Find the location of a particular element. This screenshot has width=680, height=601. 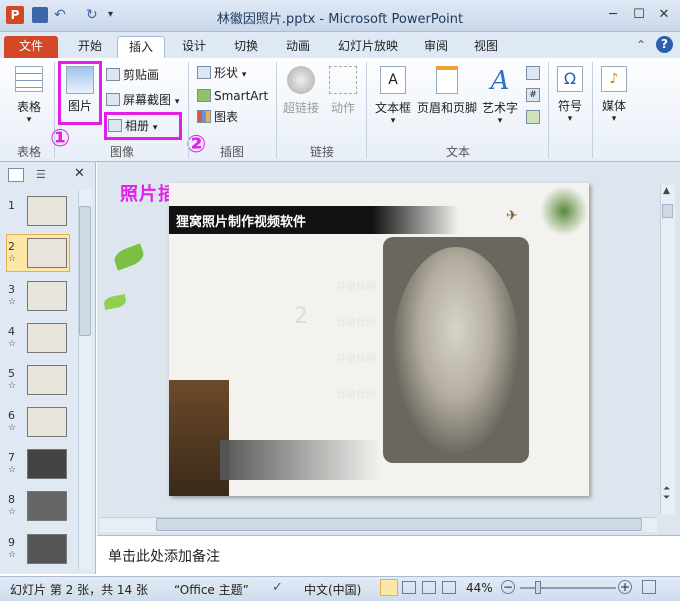

zoom-slider-thumb is located at coordinates (538, 587).